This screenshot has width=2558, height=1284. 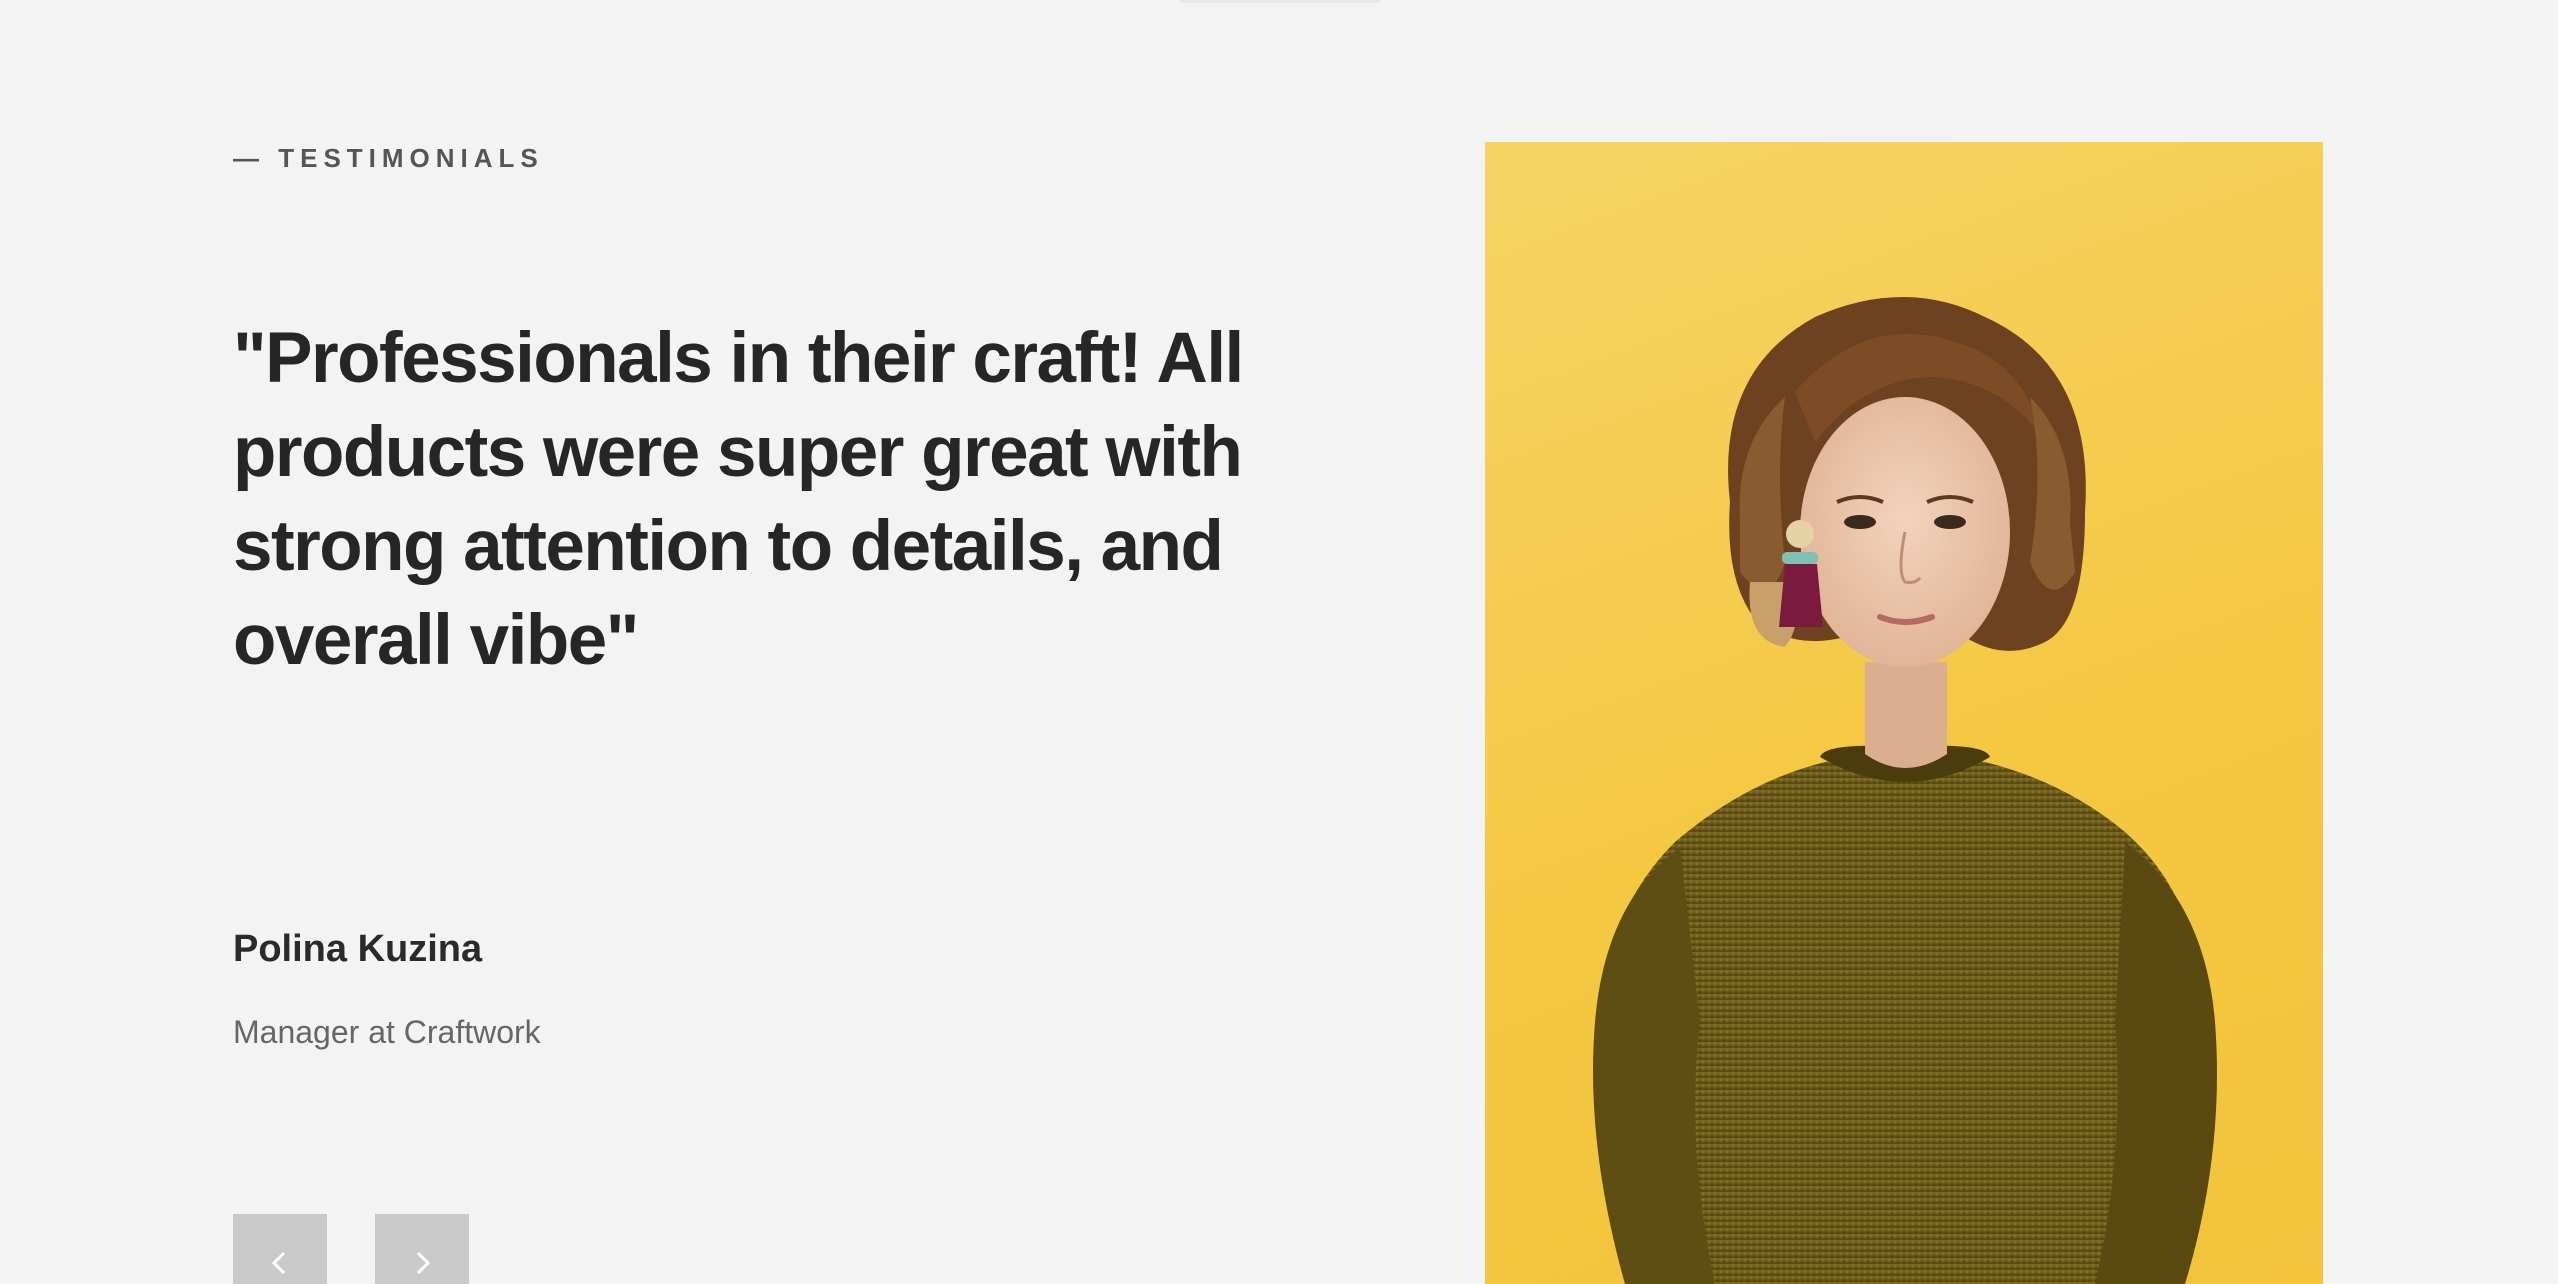 What do you see at coordinates (388, 158) in the screenshot?
I see `section-eyebrow: — TESTIMONIALS` at bounding box center [388, 158].